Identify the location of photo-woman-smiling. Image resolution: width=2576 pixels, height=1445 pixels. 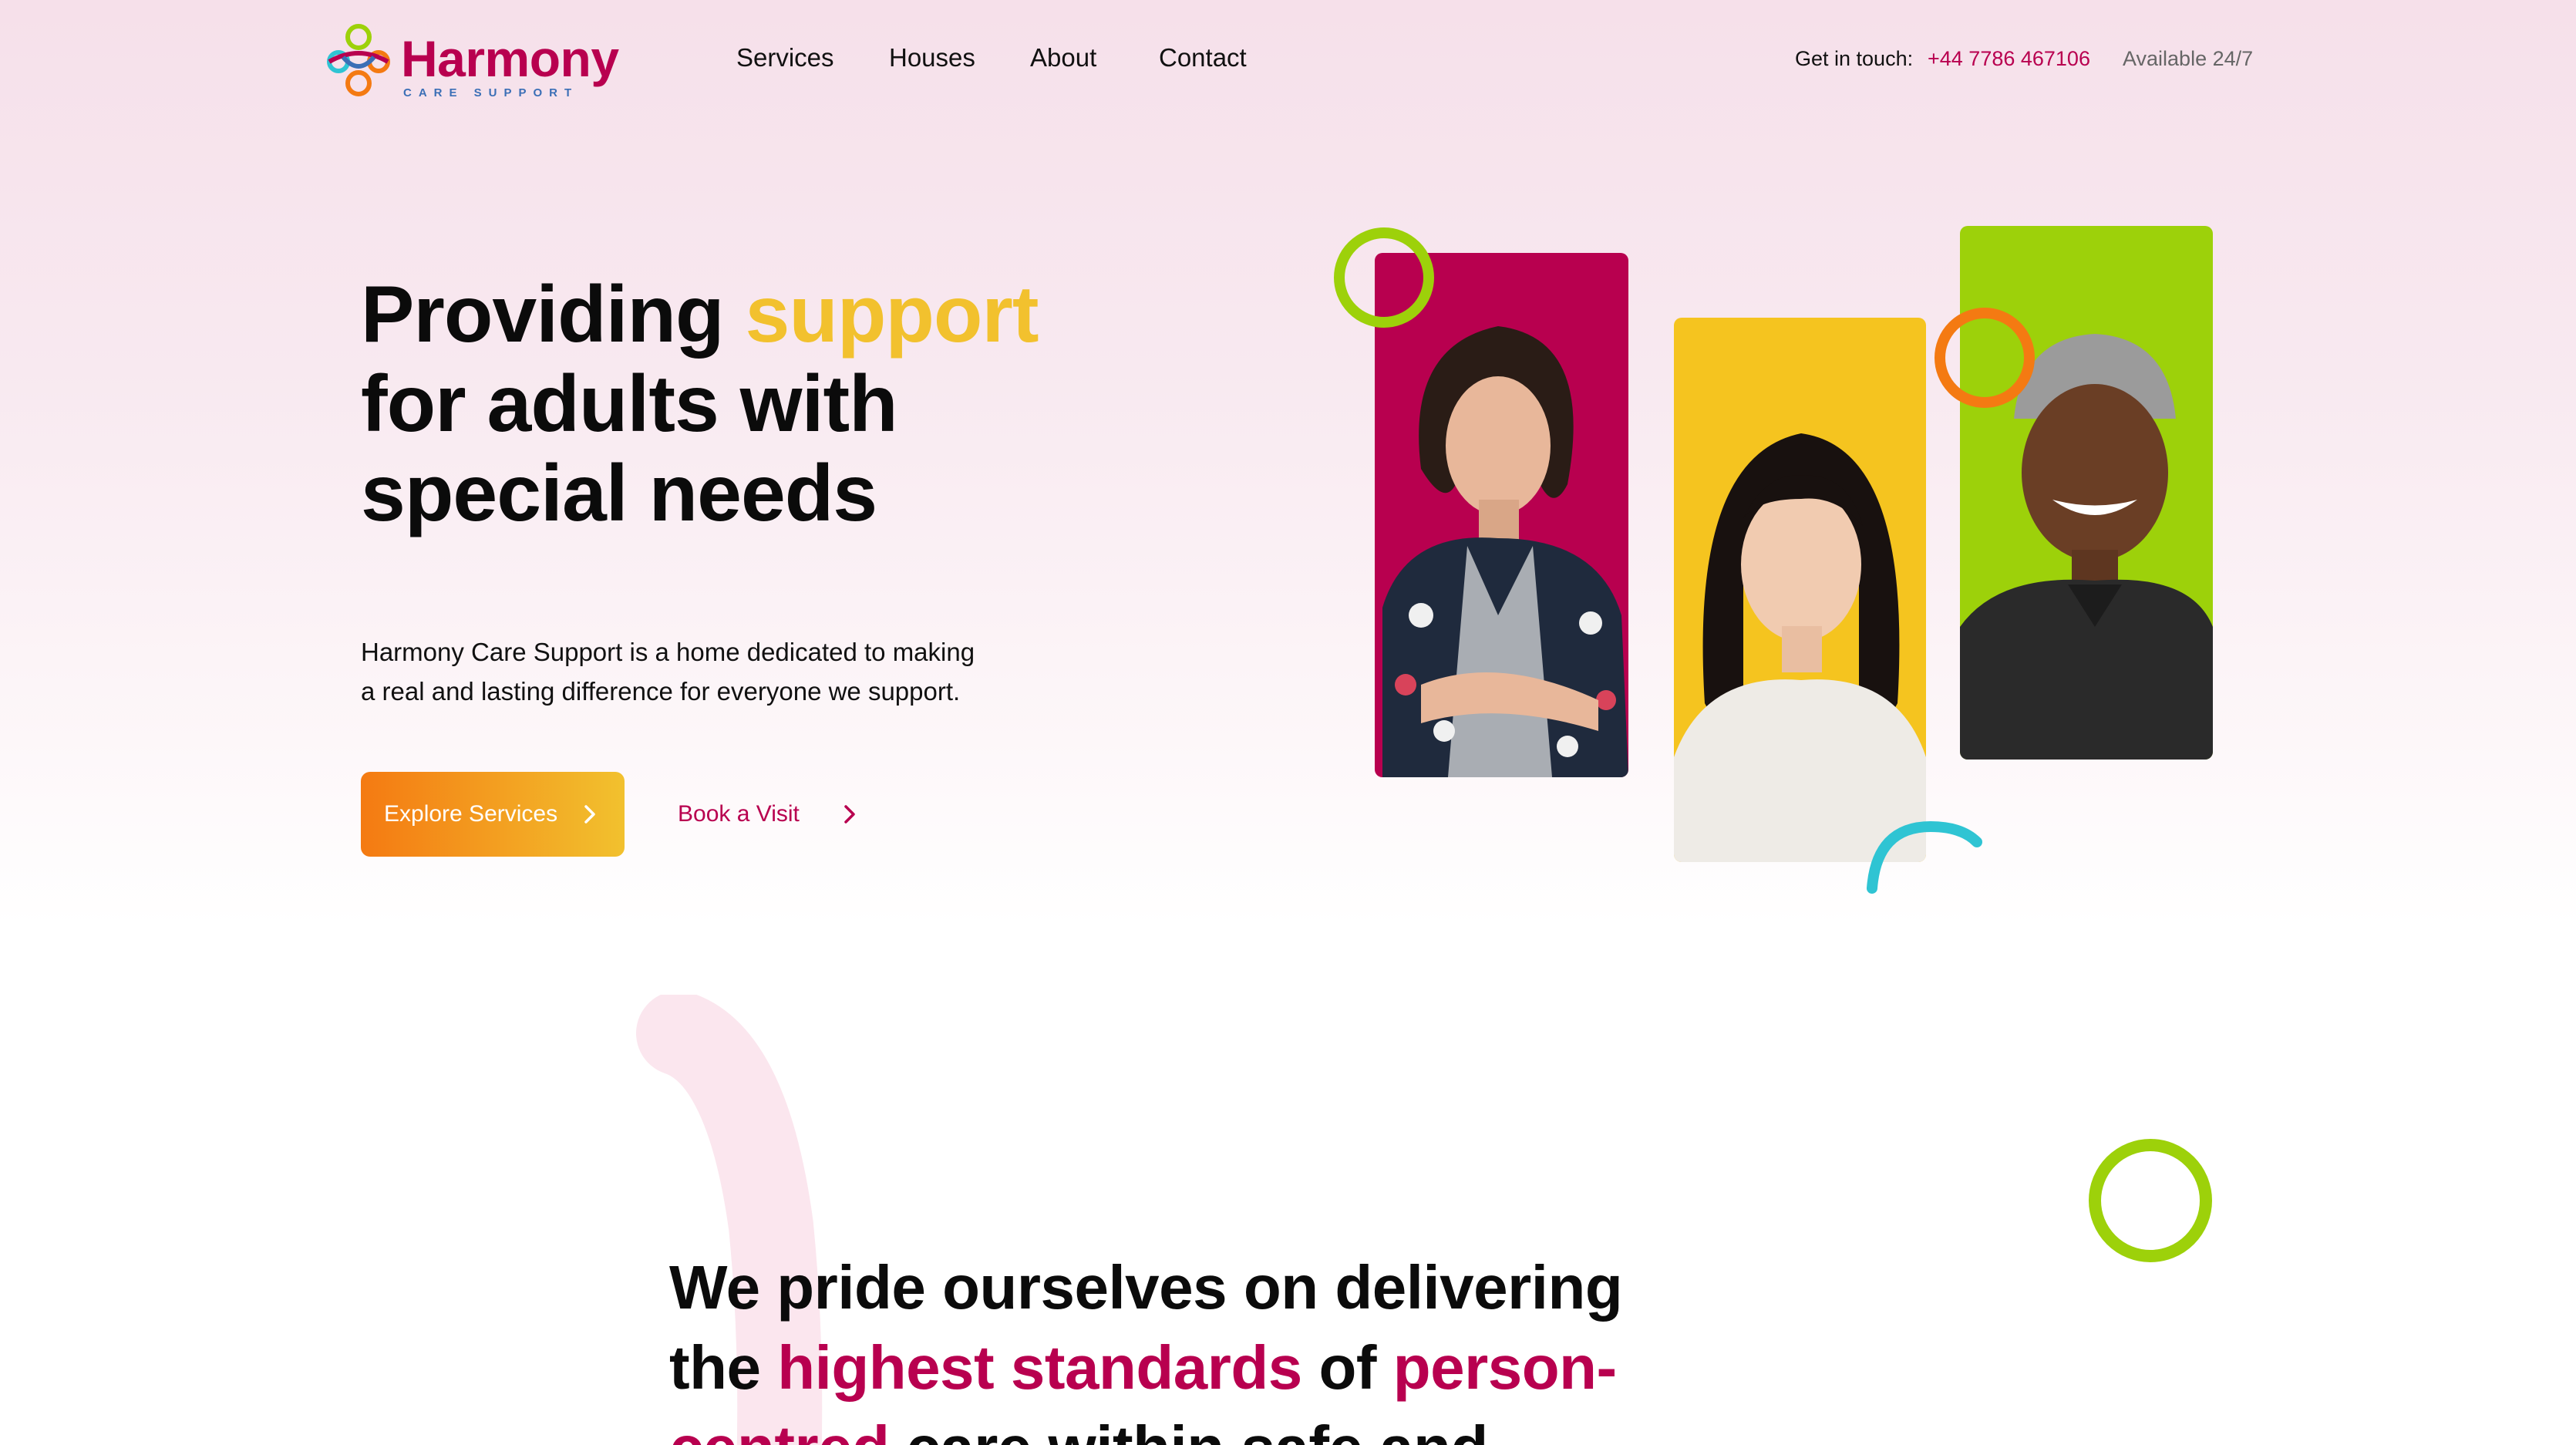
(1800, 590).